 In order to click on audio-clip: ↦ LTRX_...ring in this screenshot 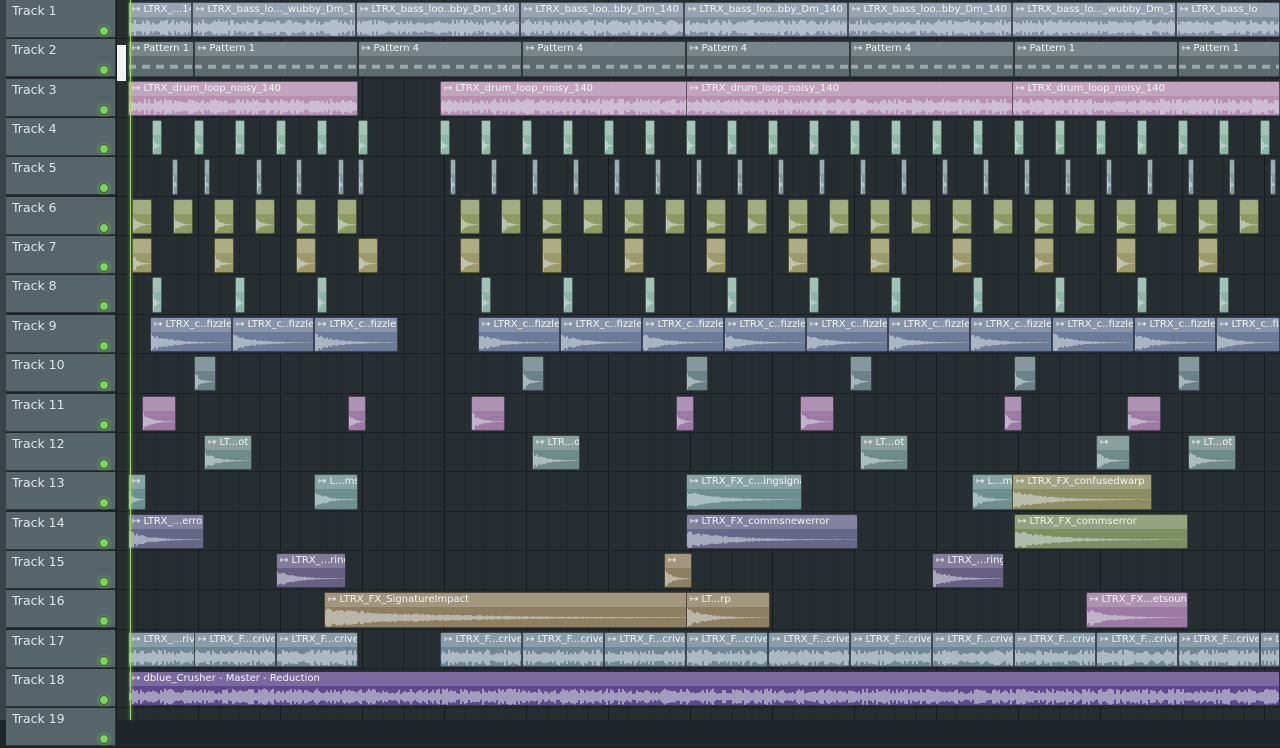, I will do `click(311, 570)`.